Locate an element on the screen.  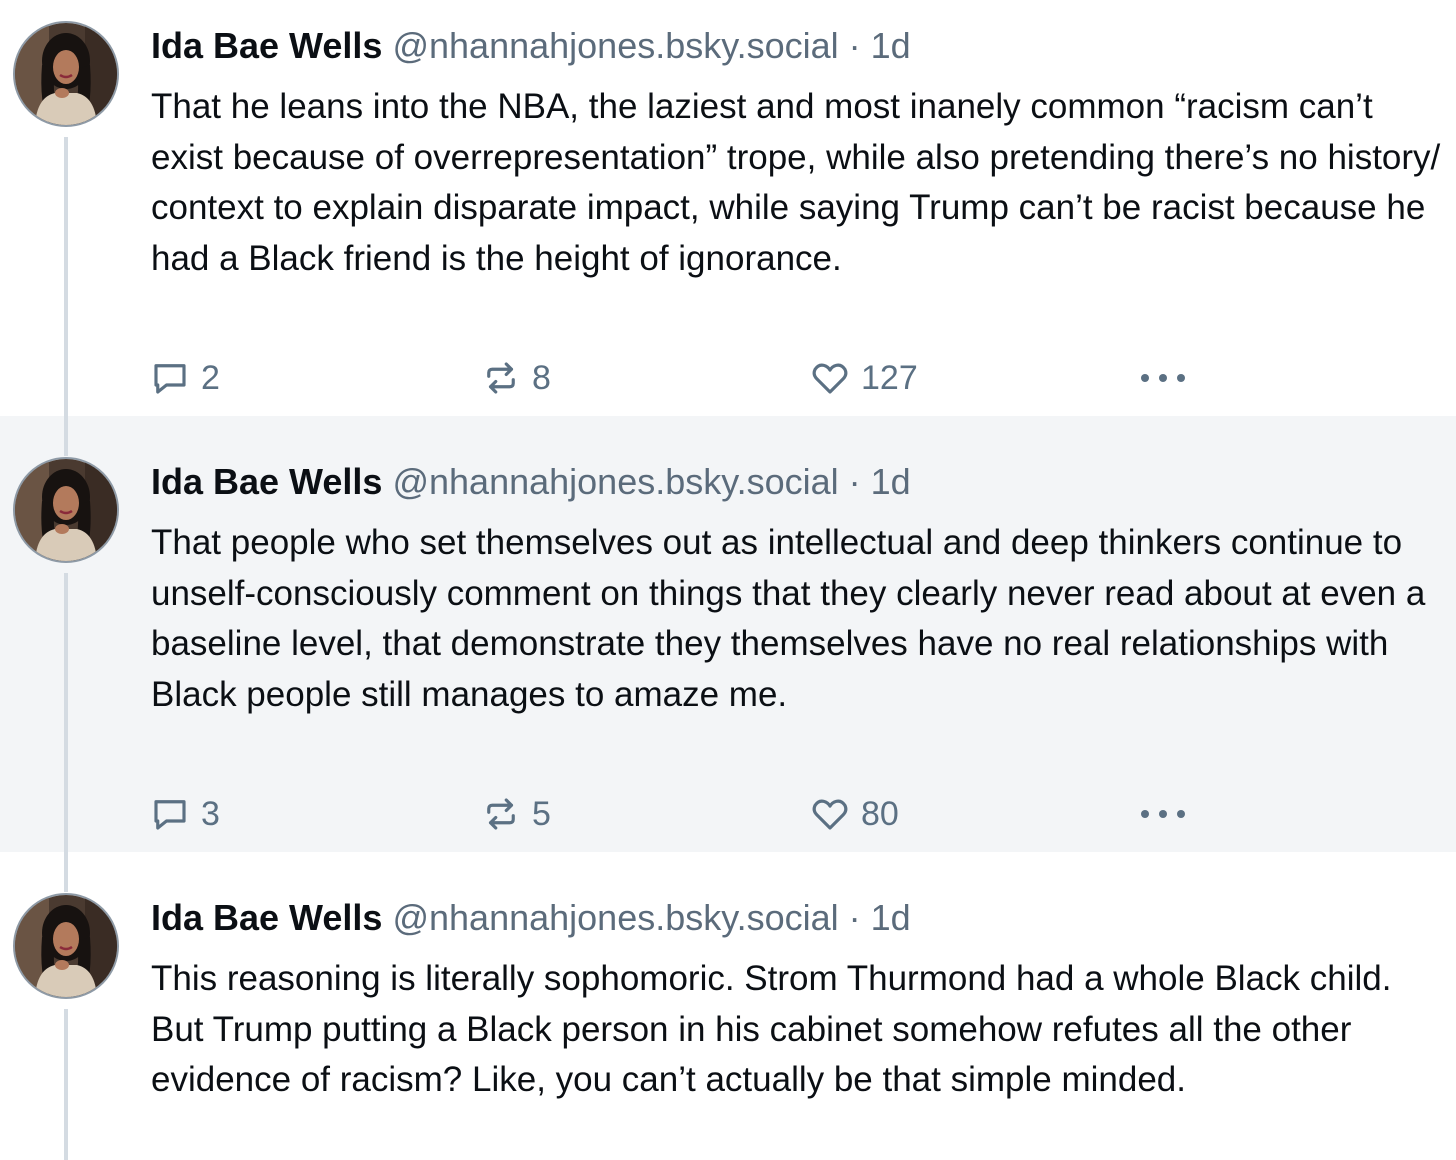
reply-count: 2 is located at coordinates (210, 377).